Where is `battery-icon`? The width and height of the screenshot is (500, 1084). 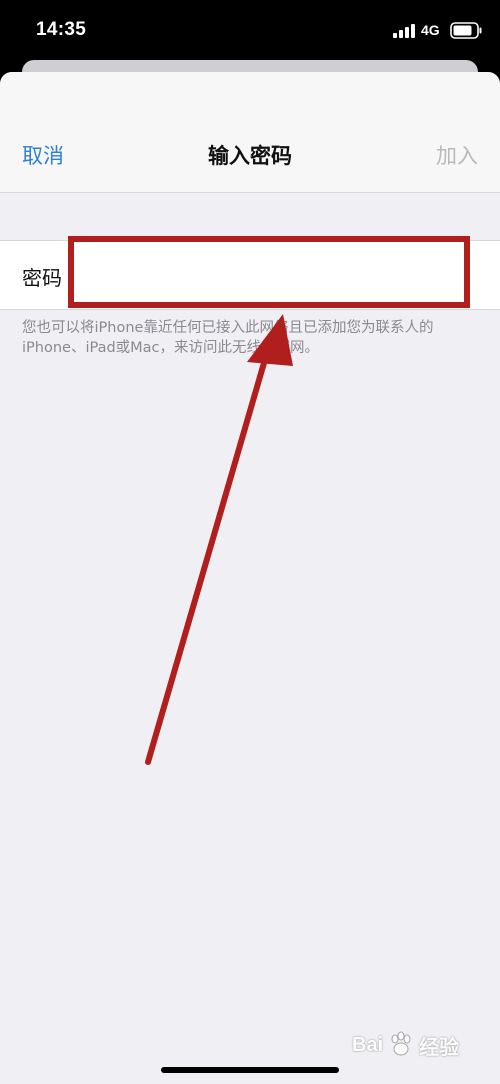
battery-icon is located at coordinates (466, 30).